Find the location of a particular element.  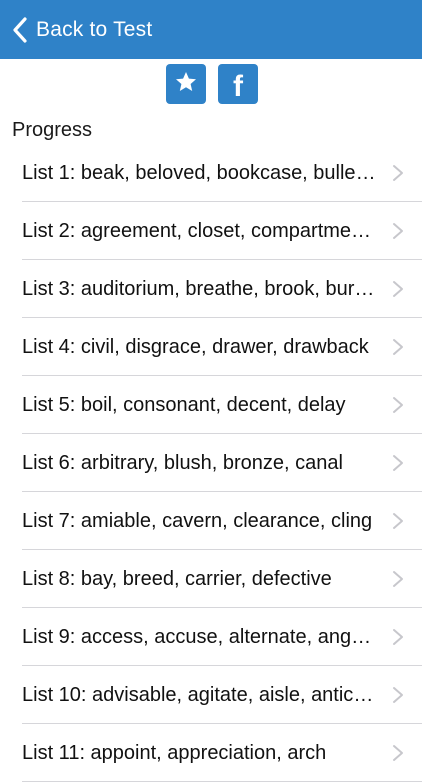

chevron-left-icon is located at coordinates (20, 30).